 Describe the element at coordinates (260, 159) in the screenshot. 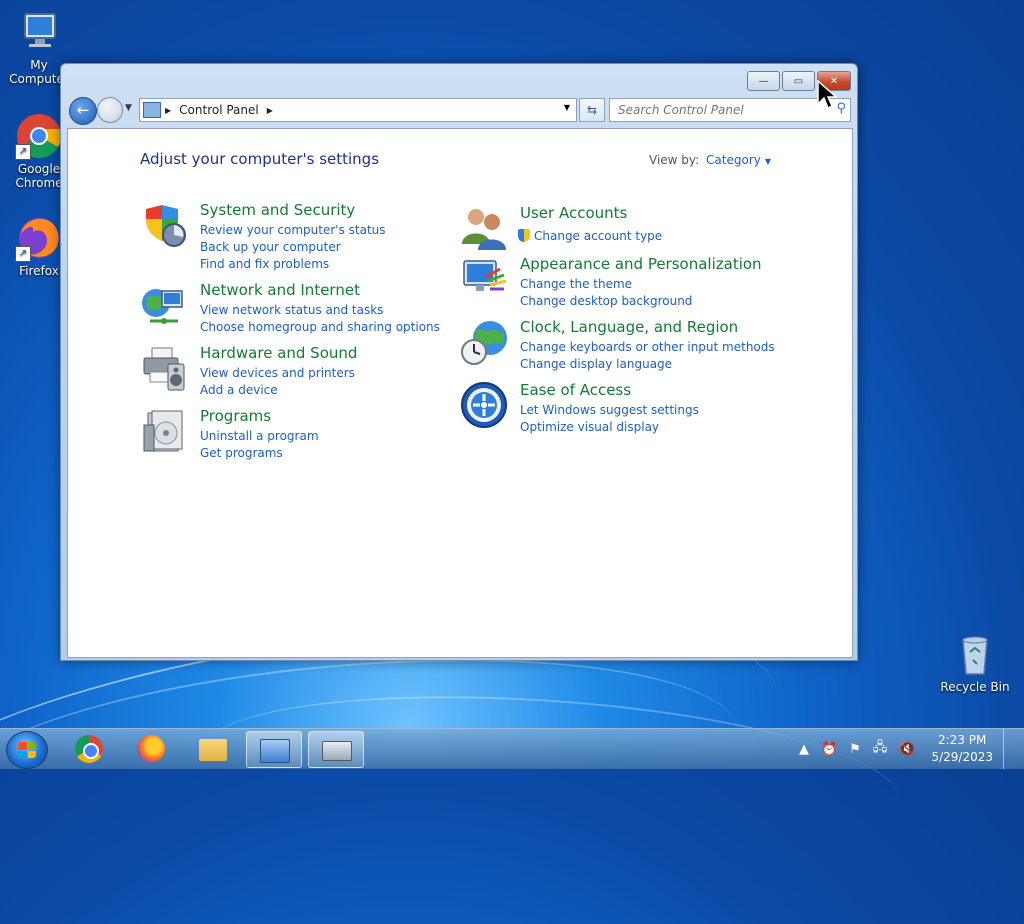

I see `page-title: Adjust your computer's settings` at that location.